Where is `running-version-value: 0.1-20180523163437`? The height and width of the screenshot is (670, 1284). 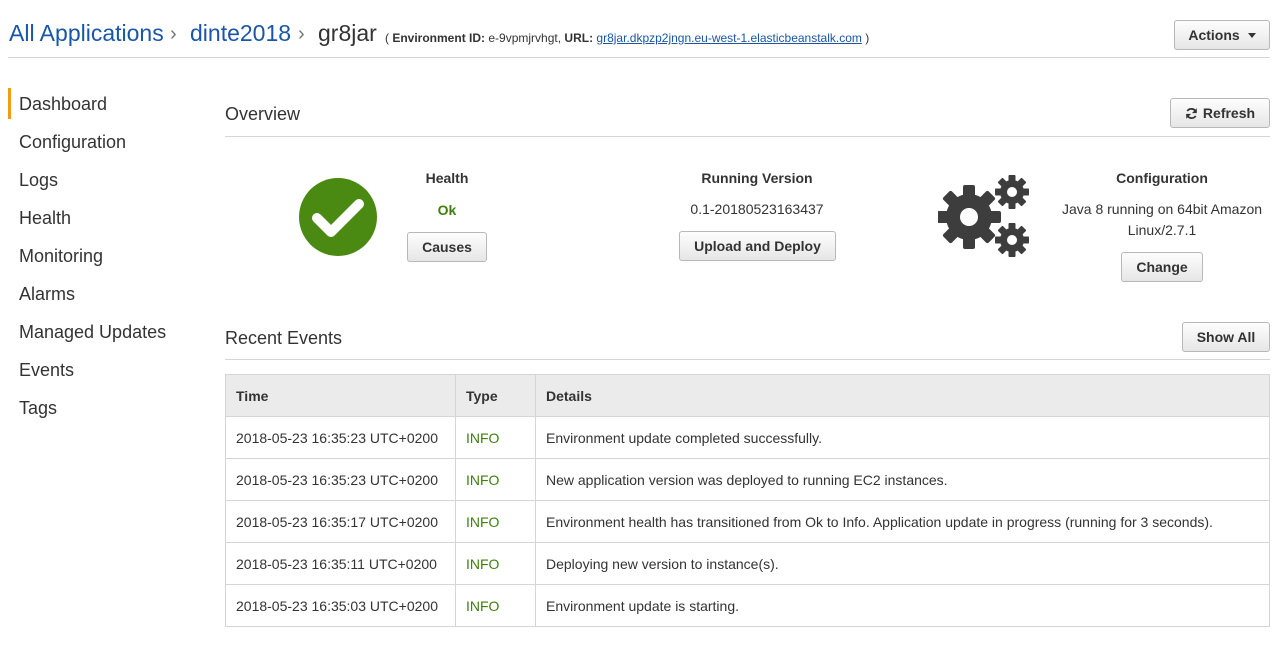
running-version-value: 0.1-20180523163437 is located at coordinates (757, 209).